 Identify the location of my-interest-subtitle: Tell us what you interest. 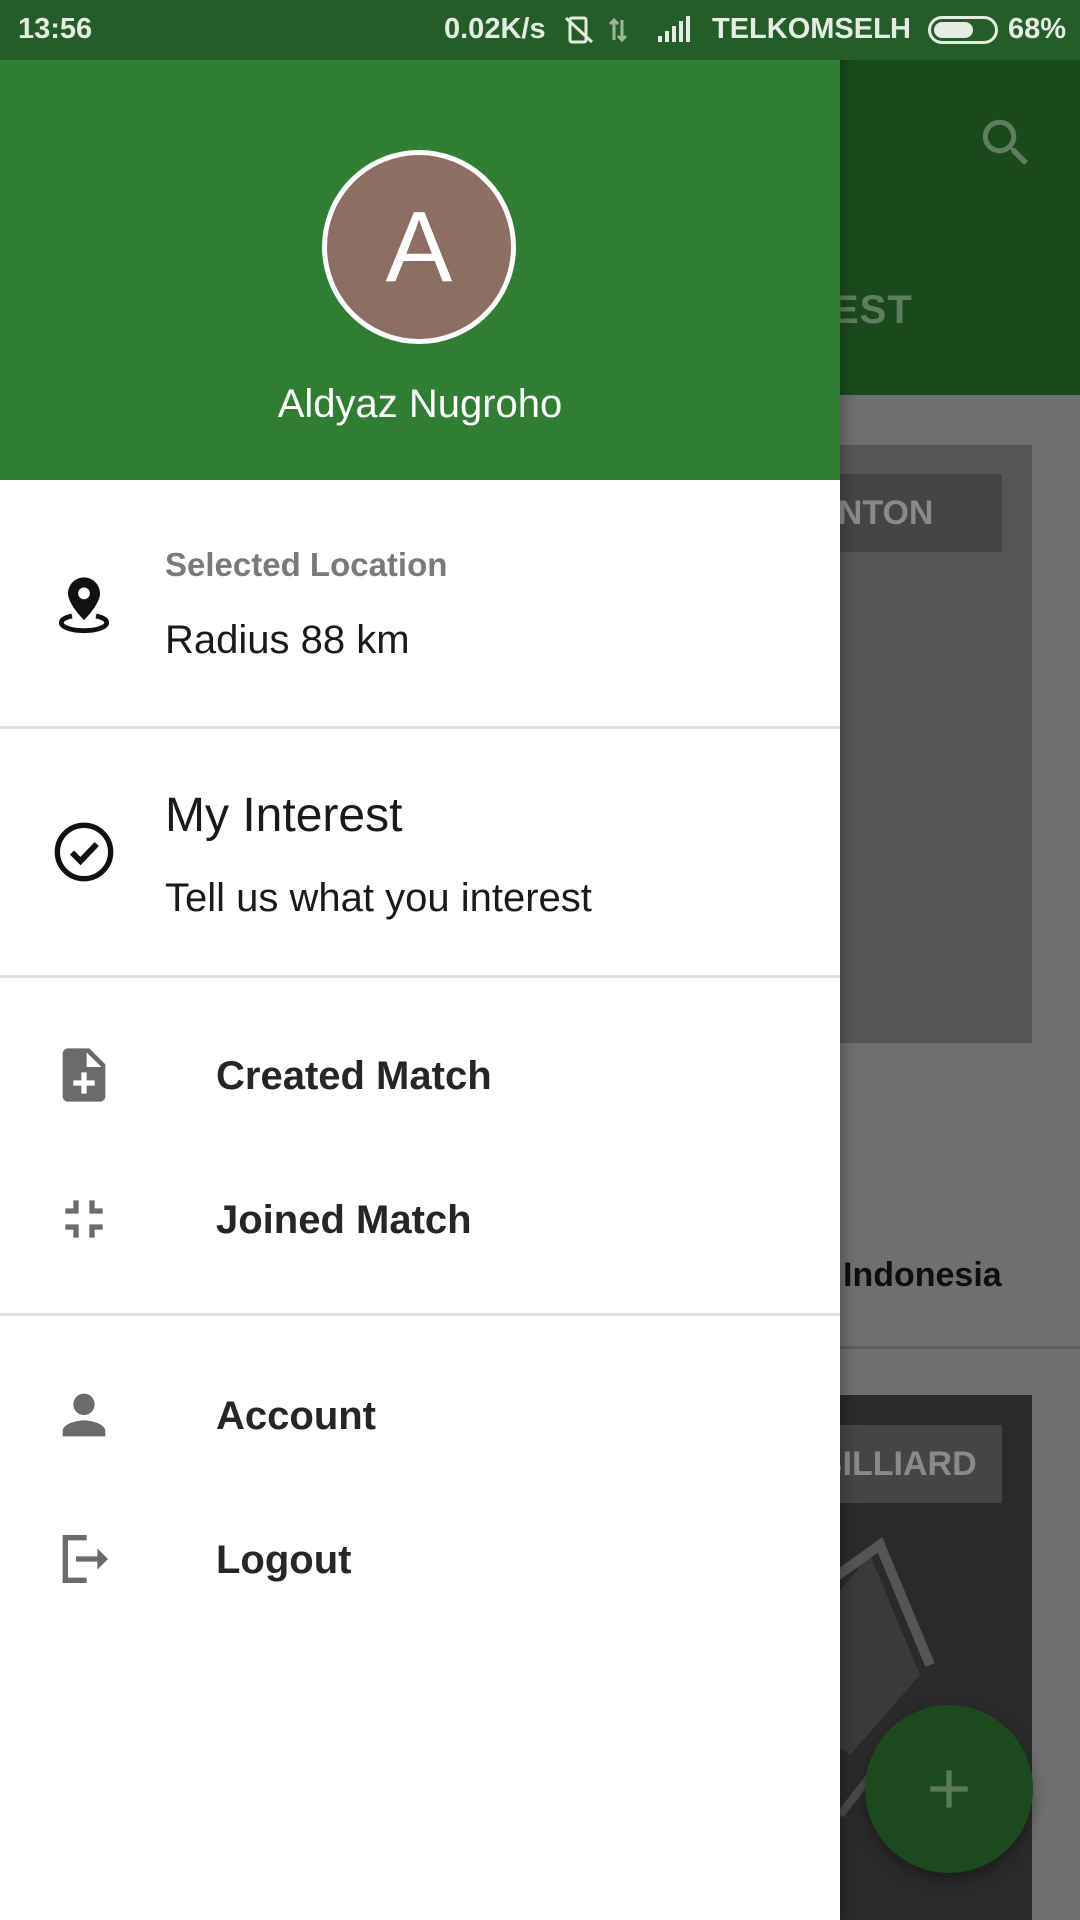
(378, 898).